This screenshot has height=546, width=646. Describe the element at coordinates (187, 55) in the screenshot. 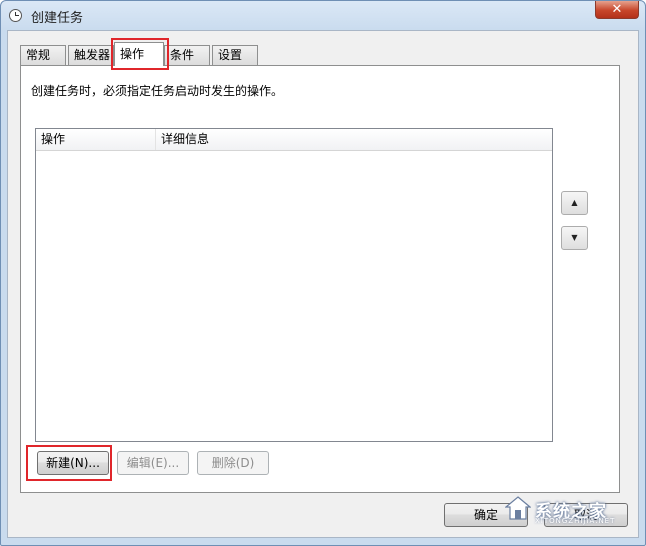

I see `tab-conditions: 条件` at that location.